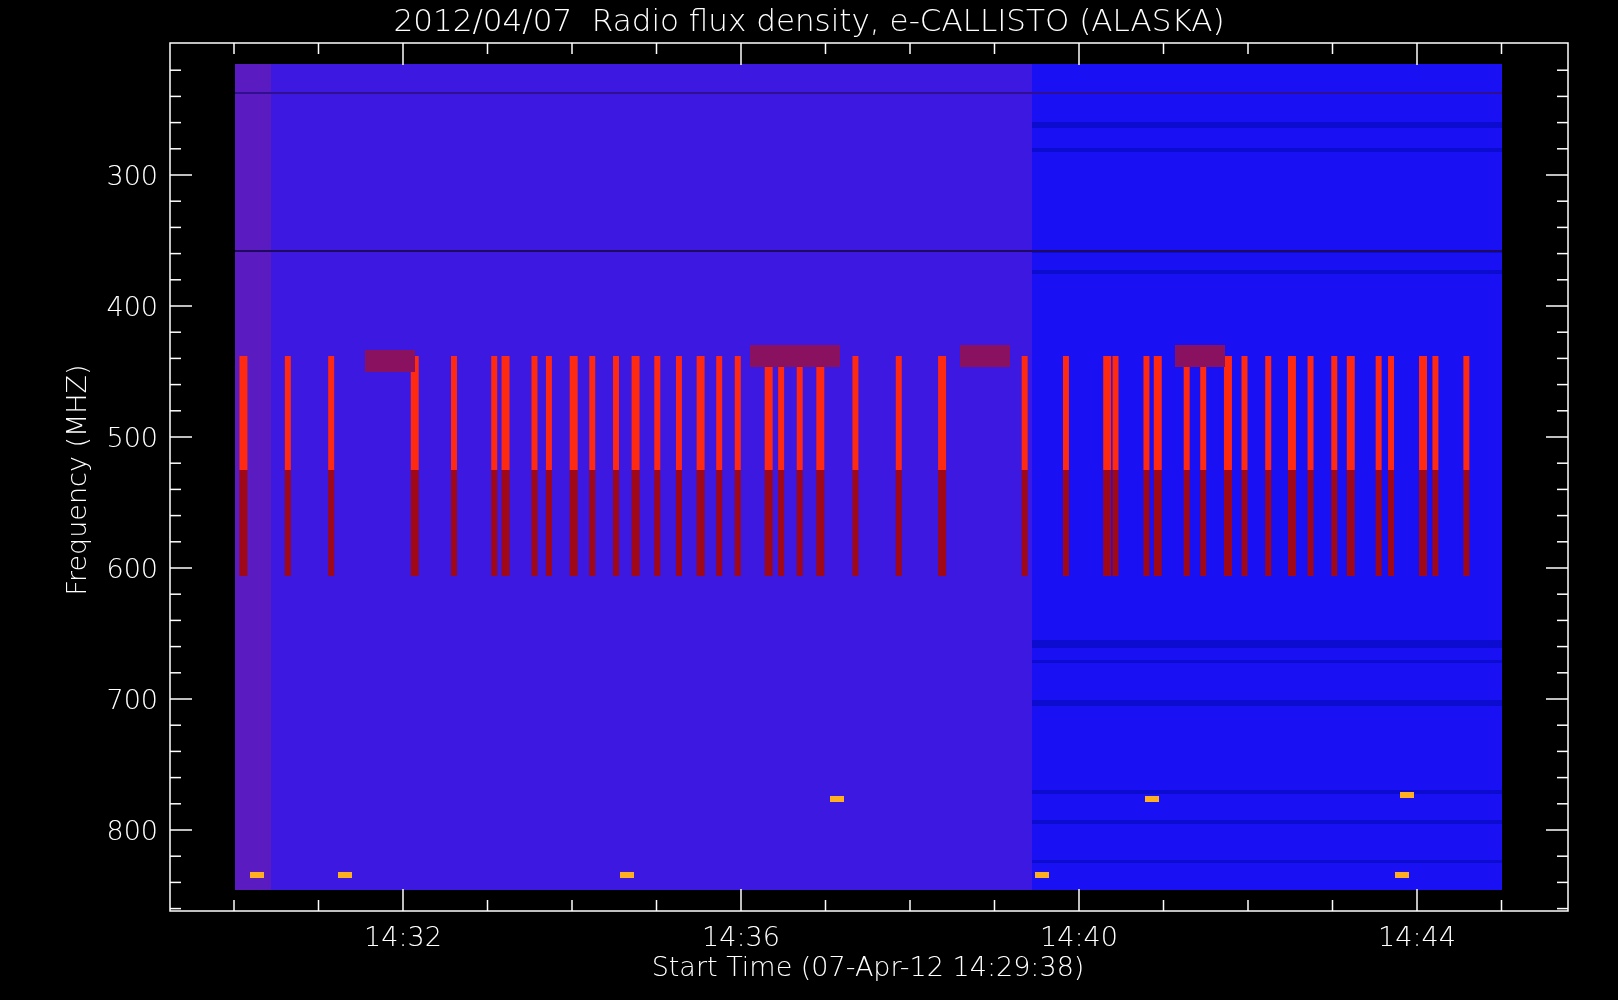 The height and width of the screenshot is (1000, 1618). Describe the element at coordinates (741, 936) in the screenshot. I see `tick-label: 14:36` at that location.